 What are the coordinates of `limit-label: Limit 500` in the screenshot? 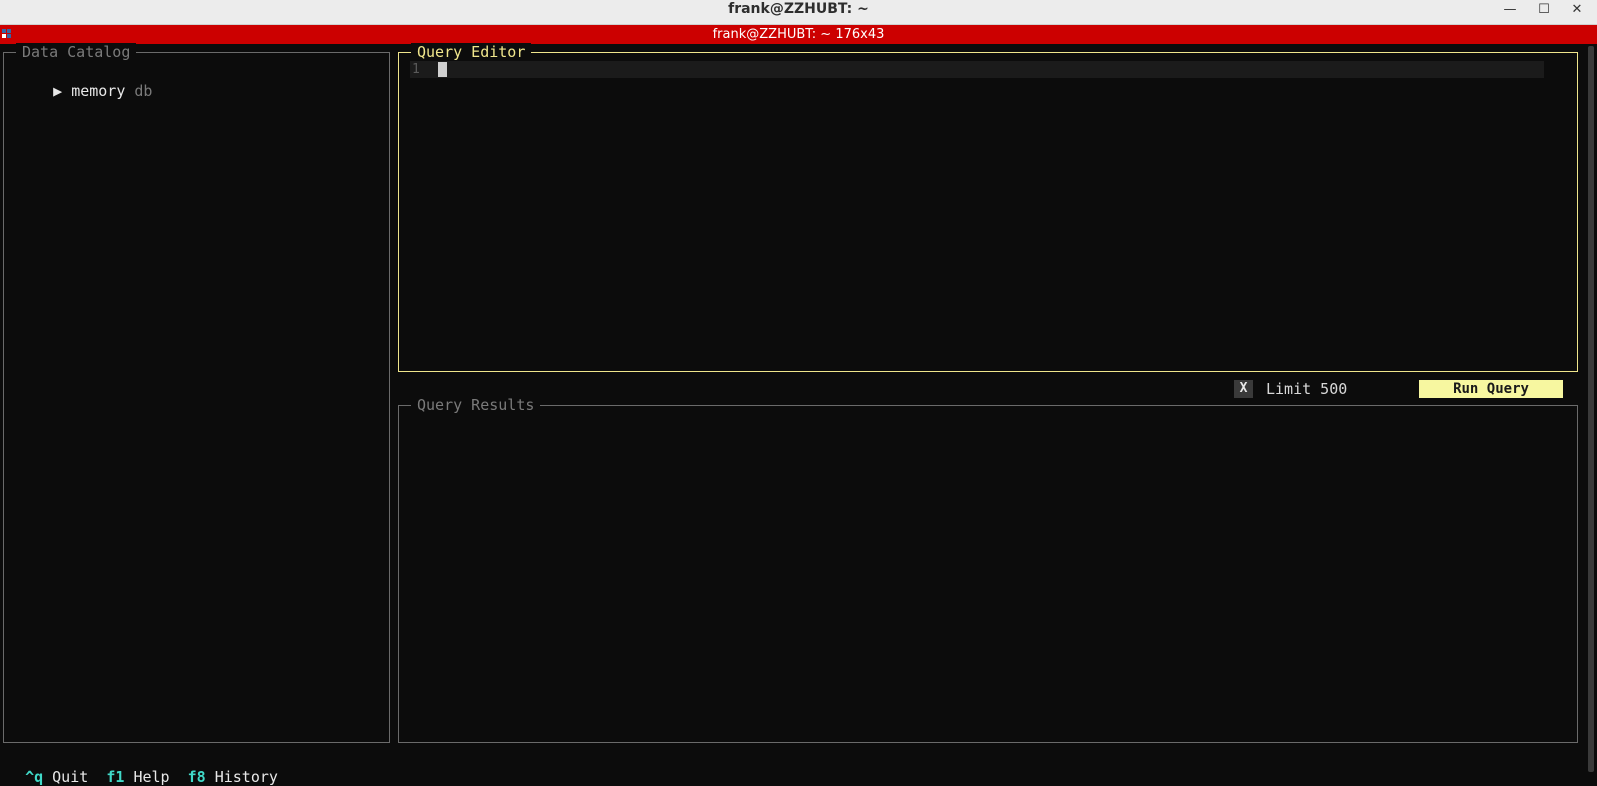 It's located at (1306, 389).